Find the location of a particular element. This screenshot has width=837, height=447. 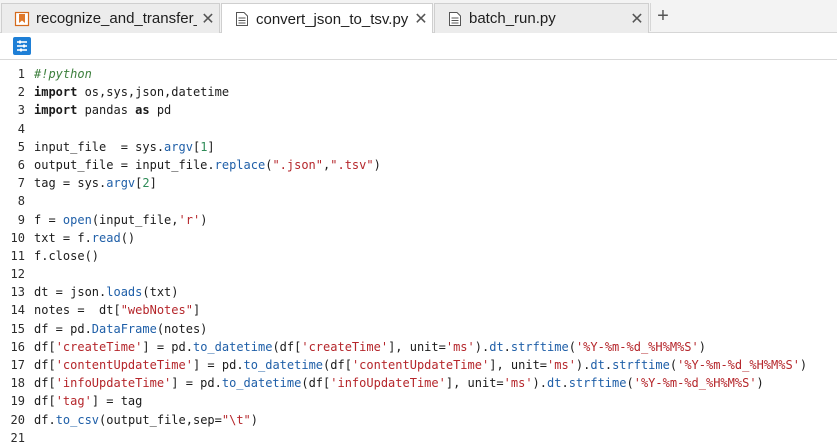

line-number: 13 is located at coordinates (17, 292).